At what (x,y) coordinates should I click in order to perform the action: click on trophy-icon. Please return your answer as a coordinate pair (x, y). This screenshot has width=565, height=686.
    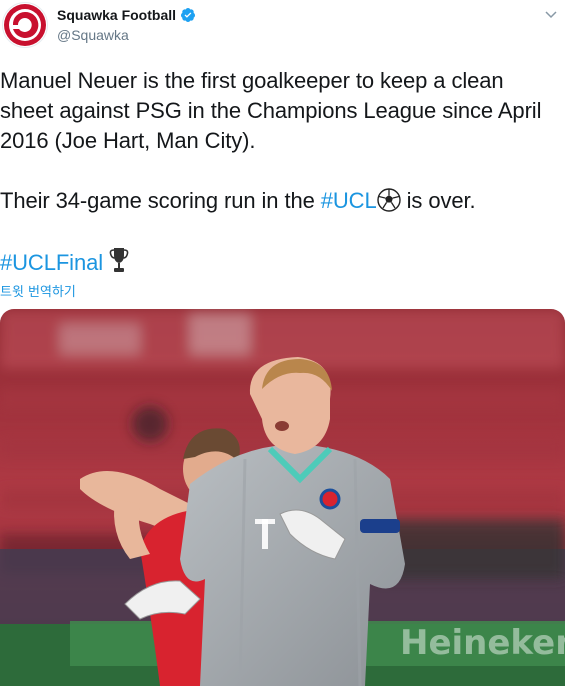
    Looking at the image, I should click on (119, 260).